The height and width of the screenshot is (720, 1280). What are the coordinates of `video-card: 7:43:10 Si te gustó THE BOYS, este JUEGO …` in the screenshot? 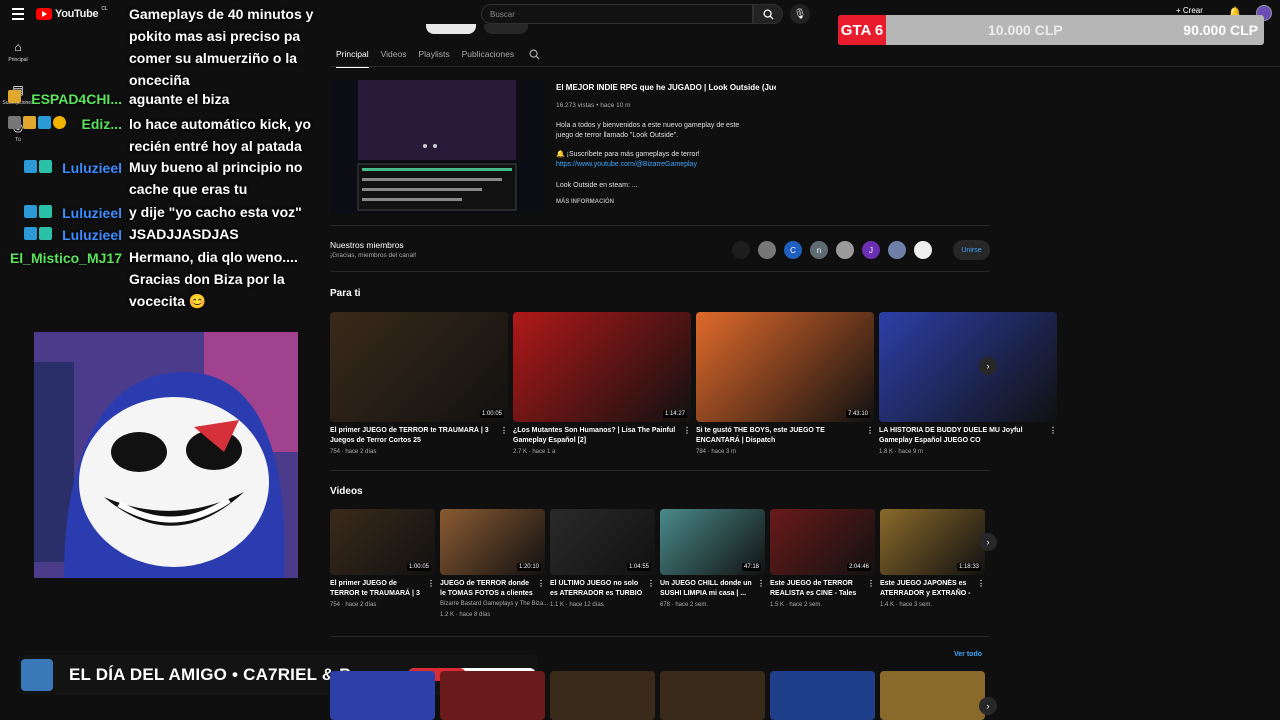 It's located at (785, 397).